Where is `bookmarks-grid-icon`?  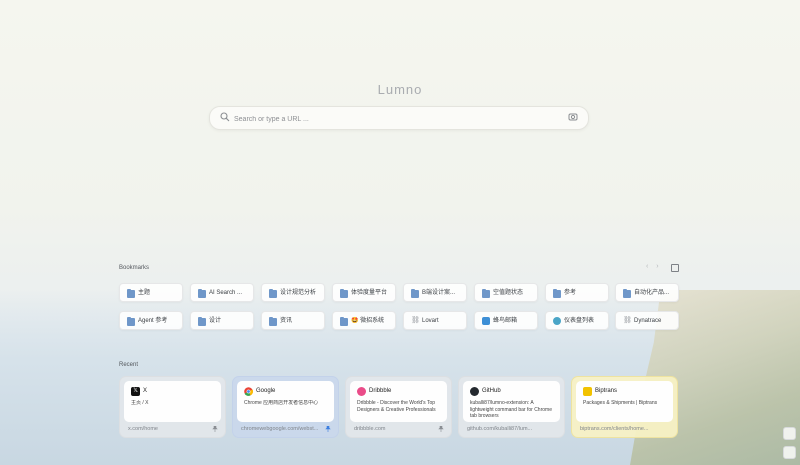
bookmarks-grid-icon is located at coordinates (675, 268).